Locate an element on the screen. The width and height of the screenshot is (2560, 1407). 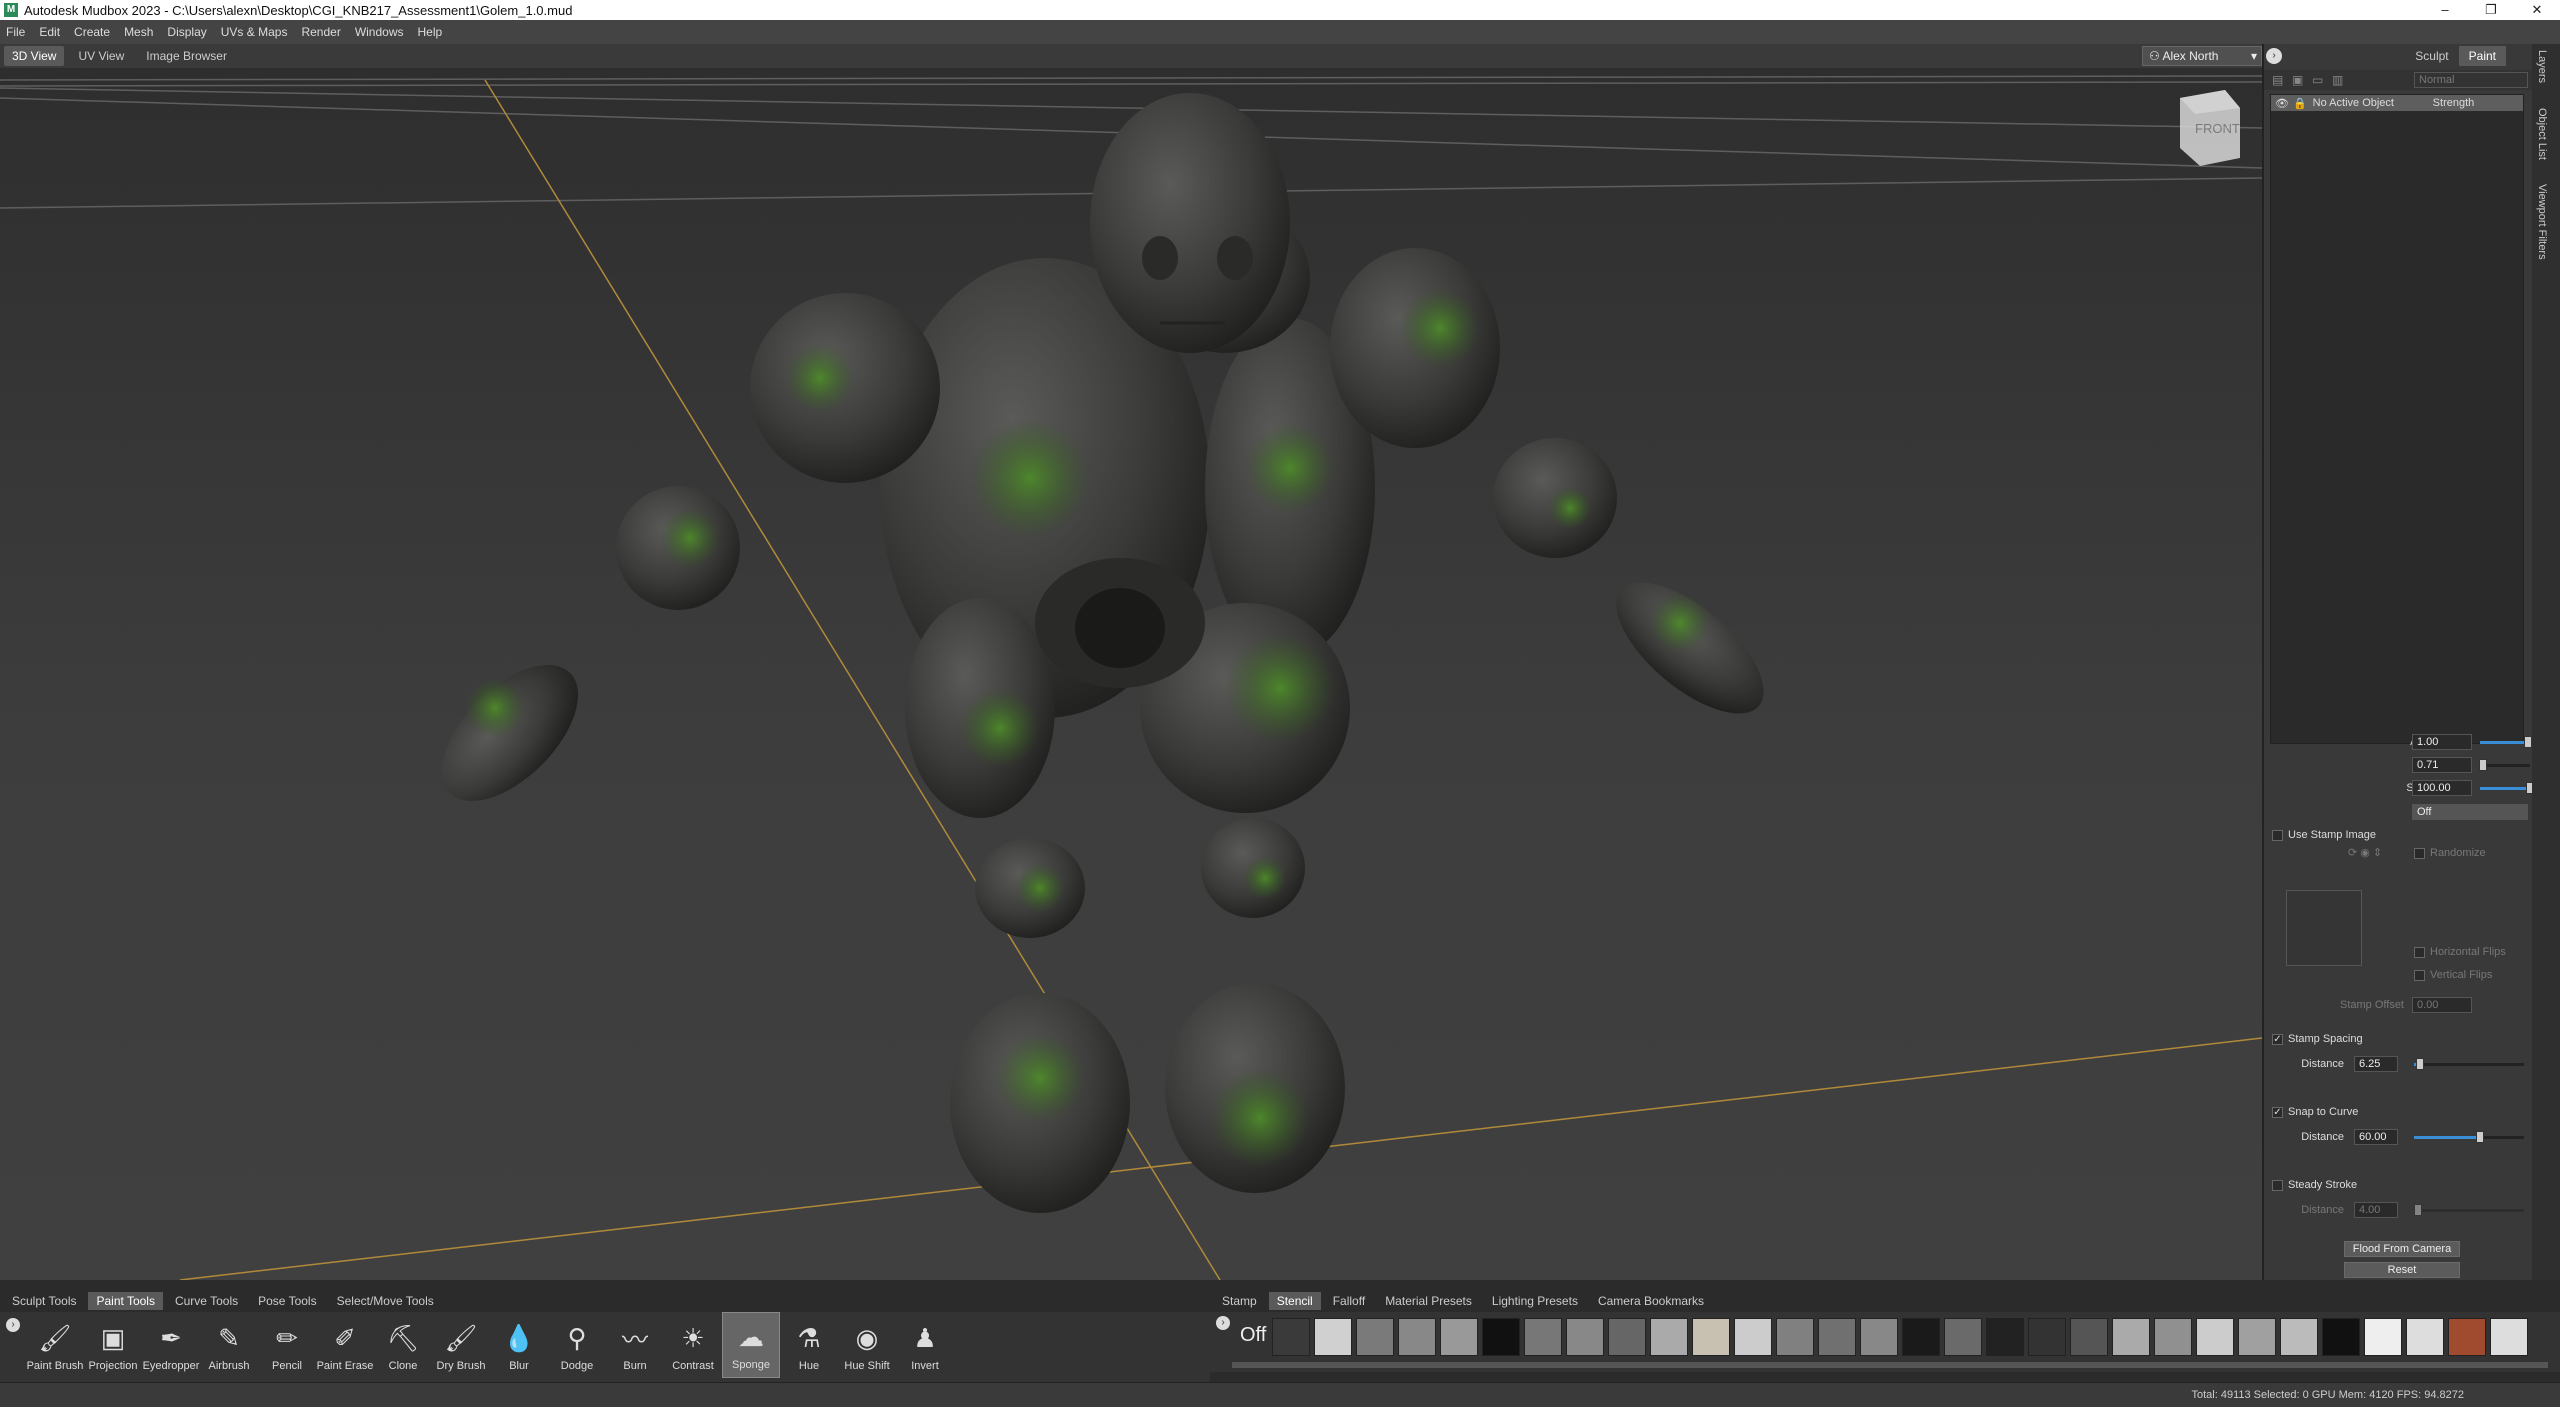
tab-sculpt: Sculpt is located at coordinates (2431, 56).